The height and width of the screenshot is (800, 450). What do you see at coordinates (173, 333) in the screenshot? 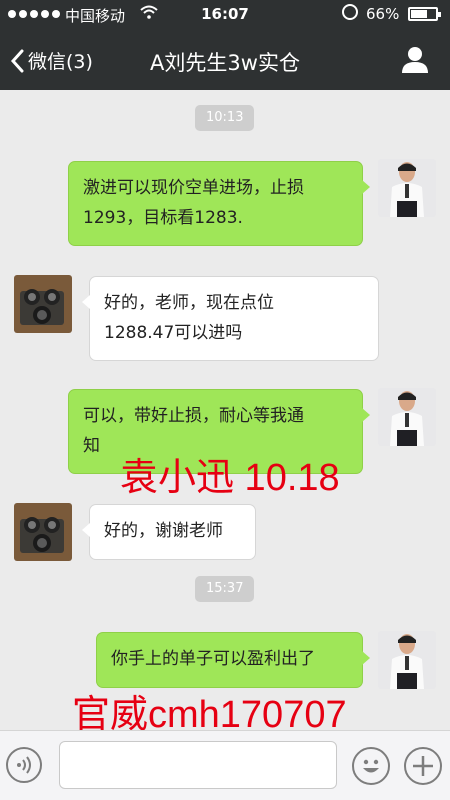
I see `message-line: 1288.47可以进吗` at bounding box center [173, 333].